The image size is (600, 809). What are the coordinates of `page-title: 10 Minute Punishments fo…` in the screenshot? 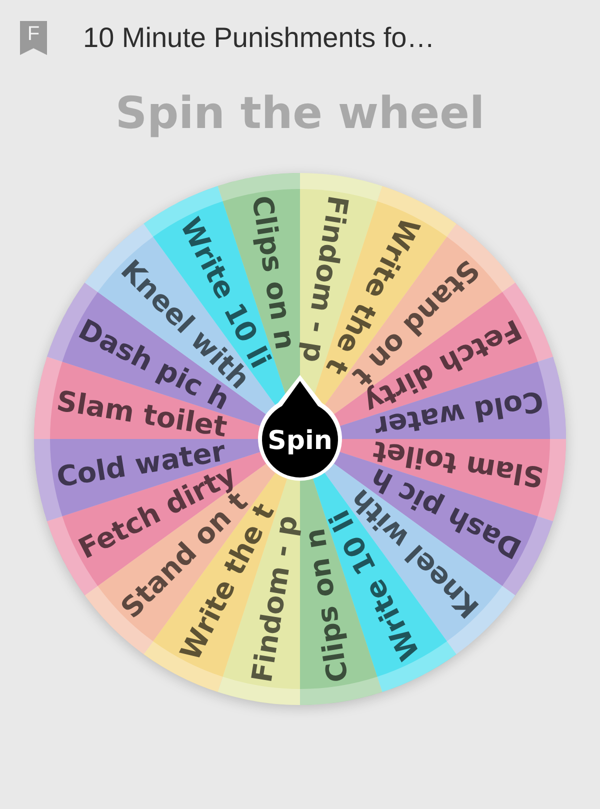 It's located at (259, 38).